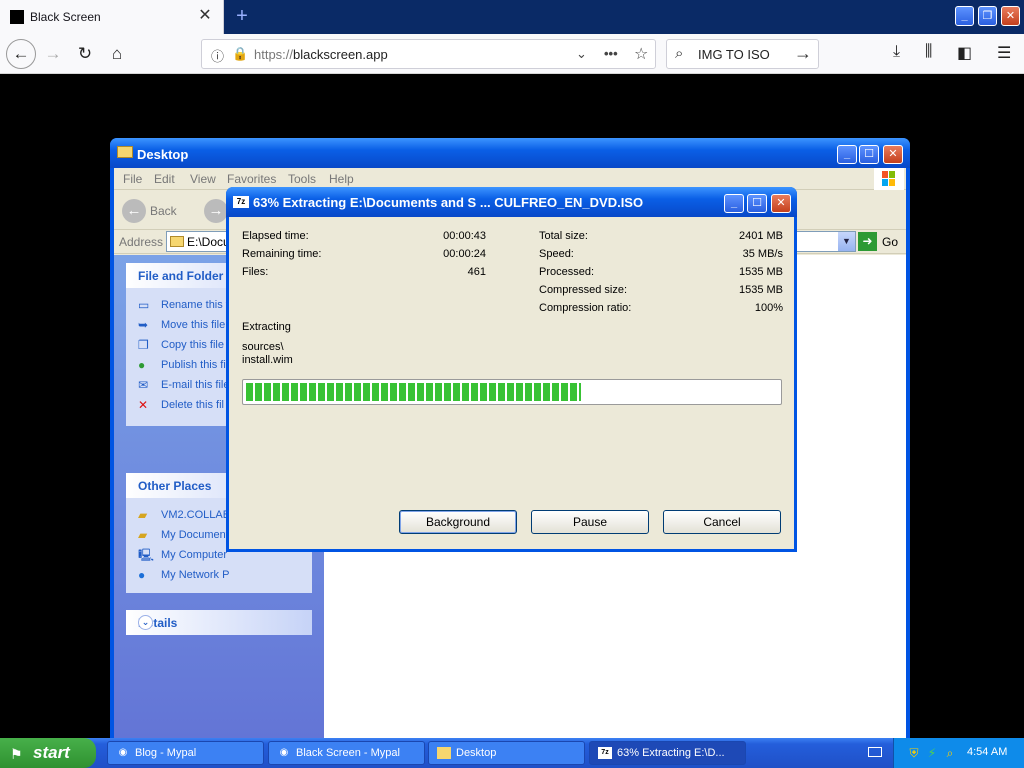 The height and width of the screenshot is (768, 1024). I want to click on explorer-title: Desktop, so click(163, 154).